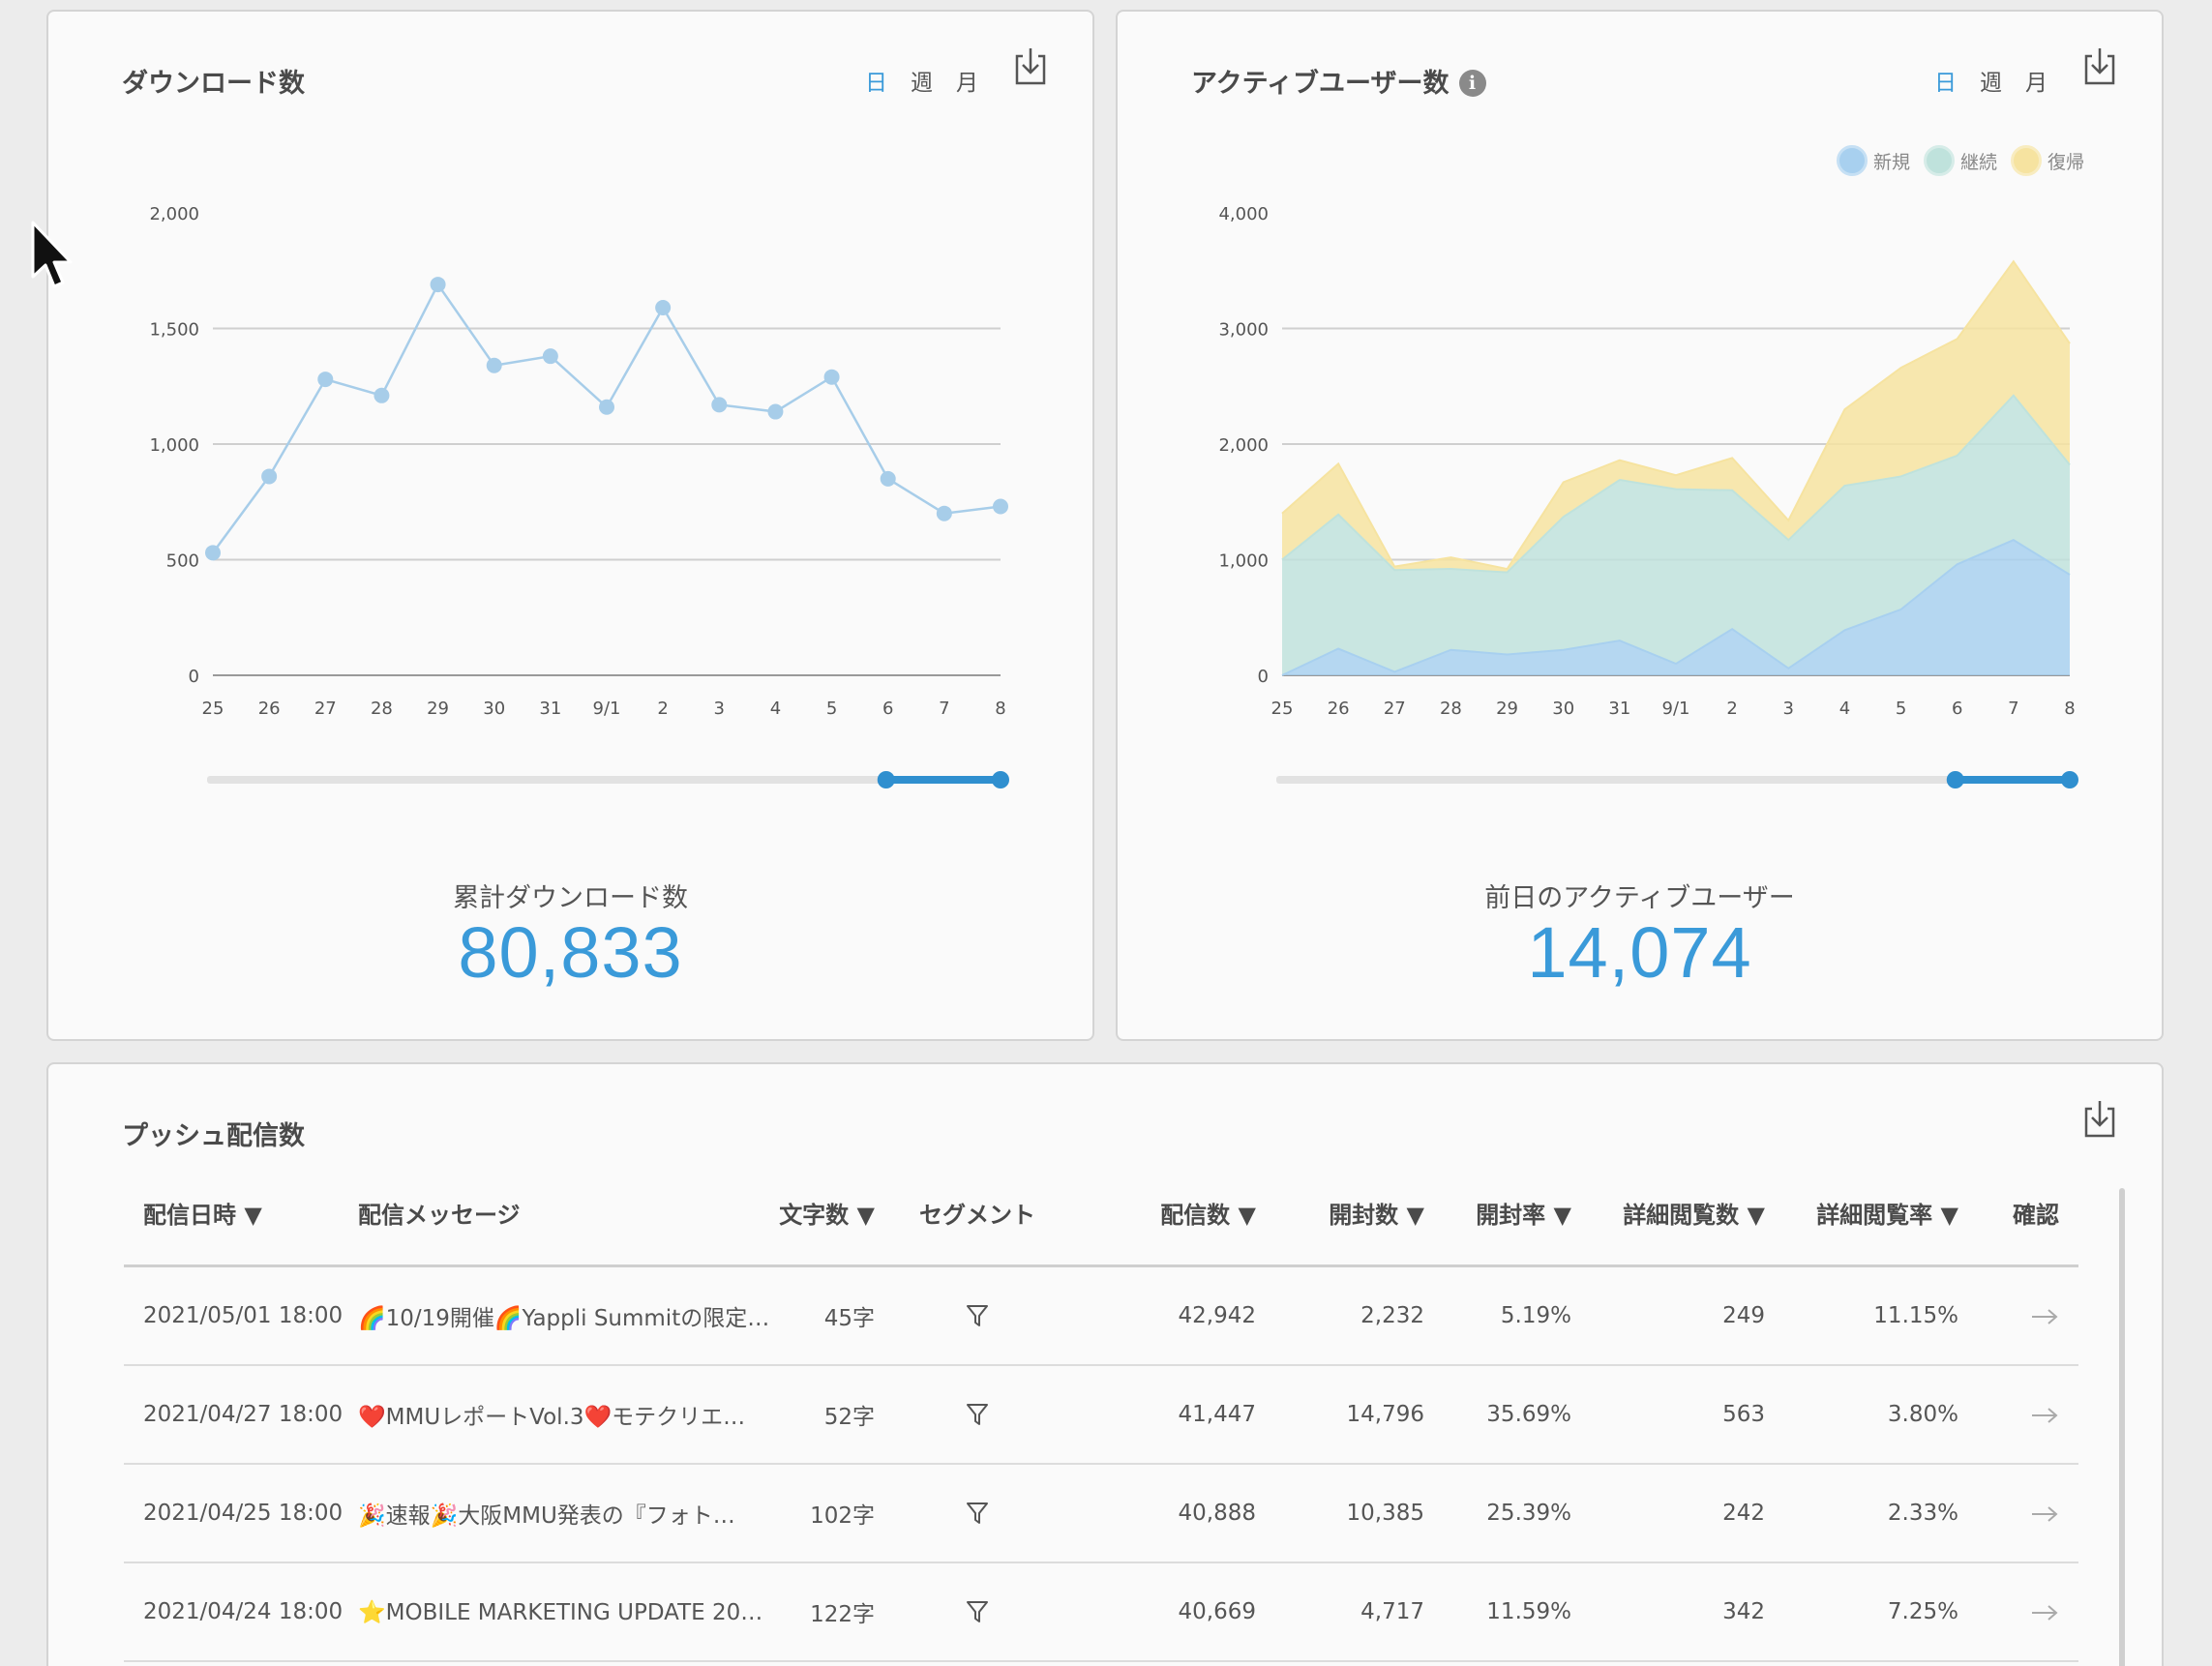  What do you see at coordinates (438, 709) in the screenshot?
I see `x-tick-label: 29` at bounding box center [438, 709].